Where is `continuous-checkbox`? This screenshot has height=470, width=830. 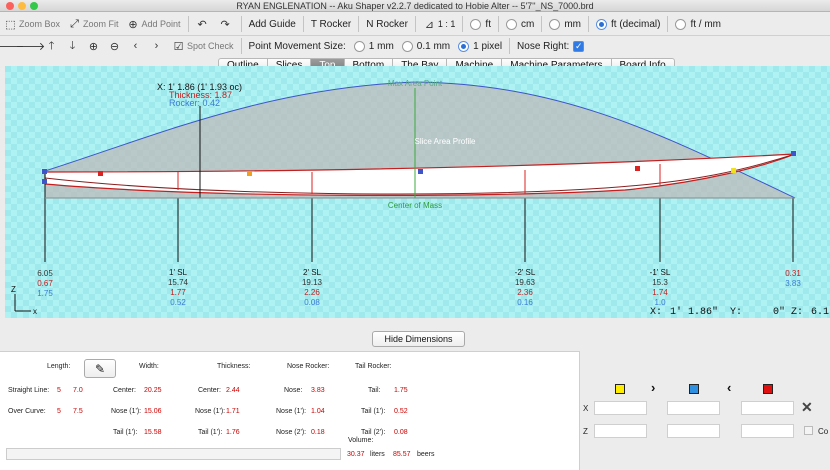
continuous-checkbox is located at coordinates (808, 430).